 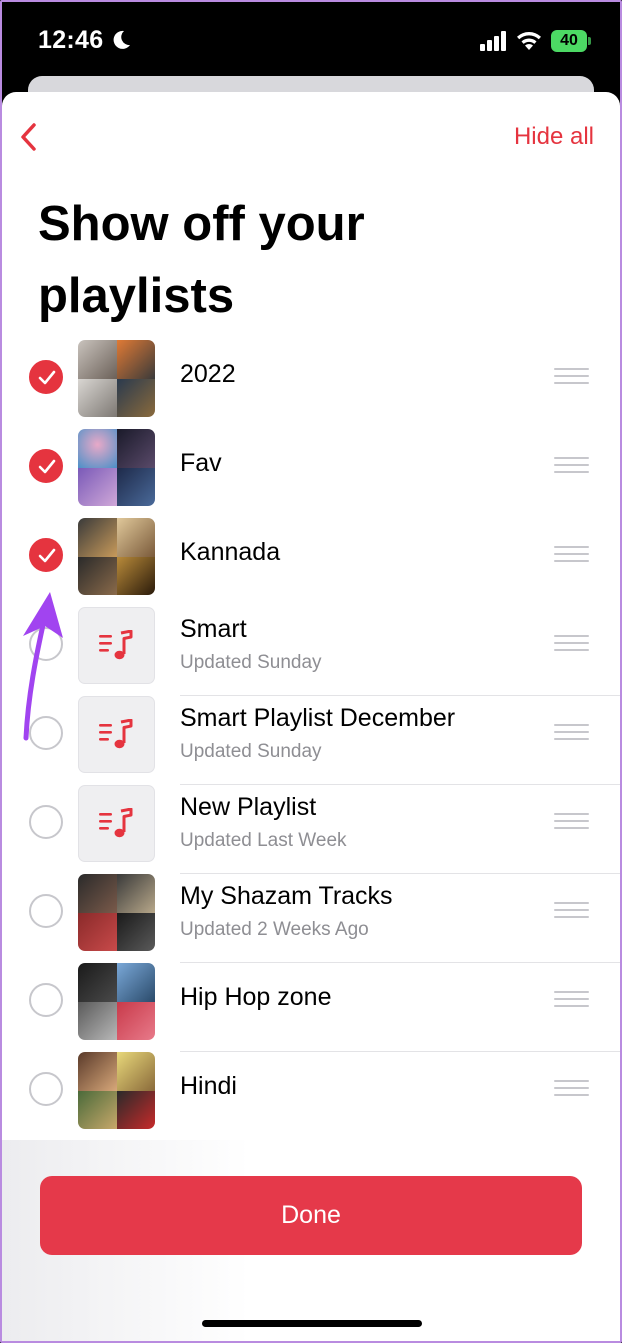 I want to click on status-time: 12:46, so click(x=71, y=40).